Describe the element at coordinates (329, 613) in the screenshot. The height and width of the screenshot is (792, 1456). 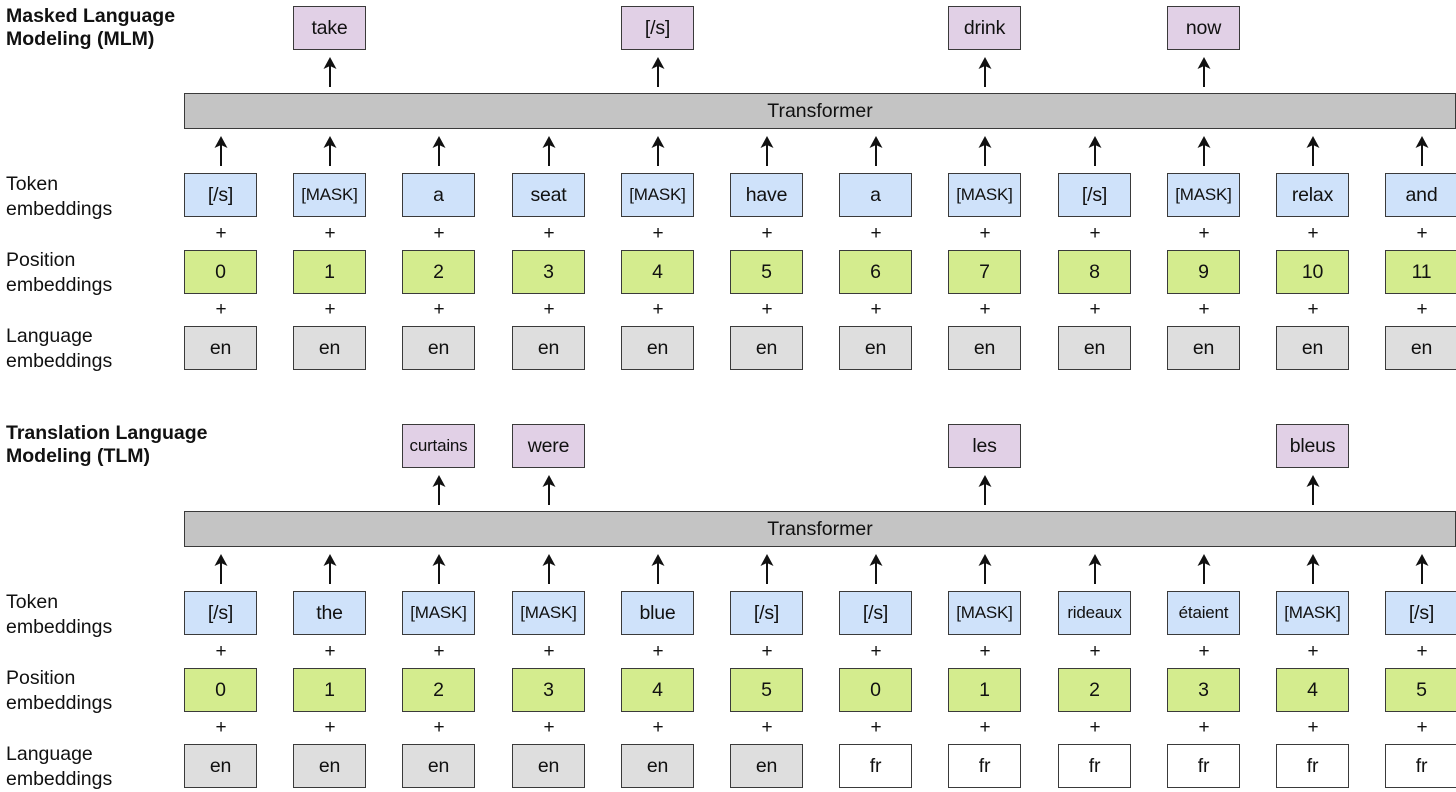
I see `token-embedding-box: the` at that location.